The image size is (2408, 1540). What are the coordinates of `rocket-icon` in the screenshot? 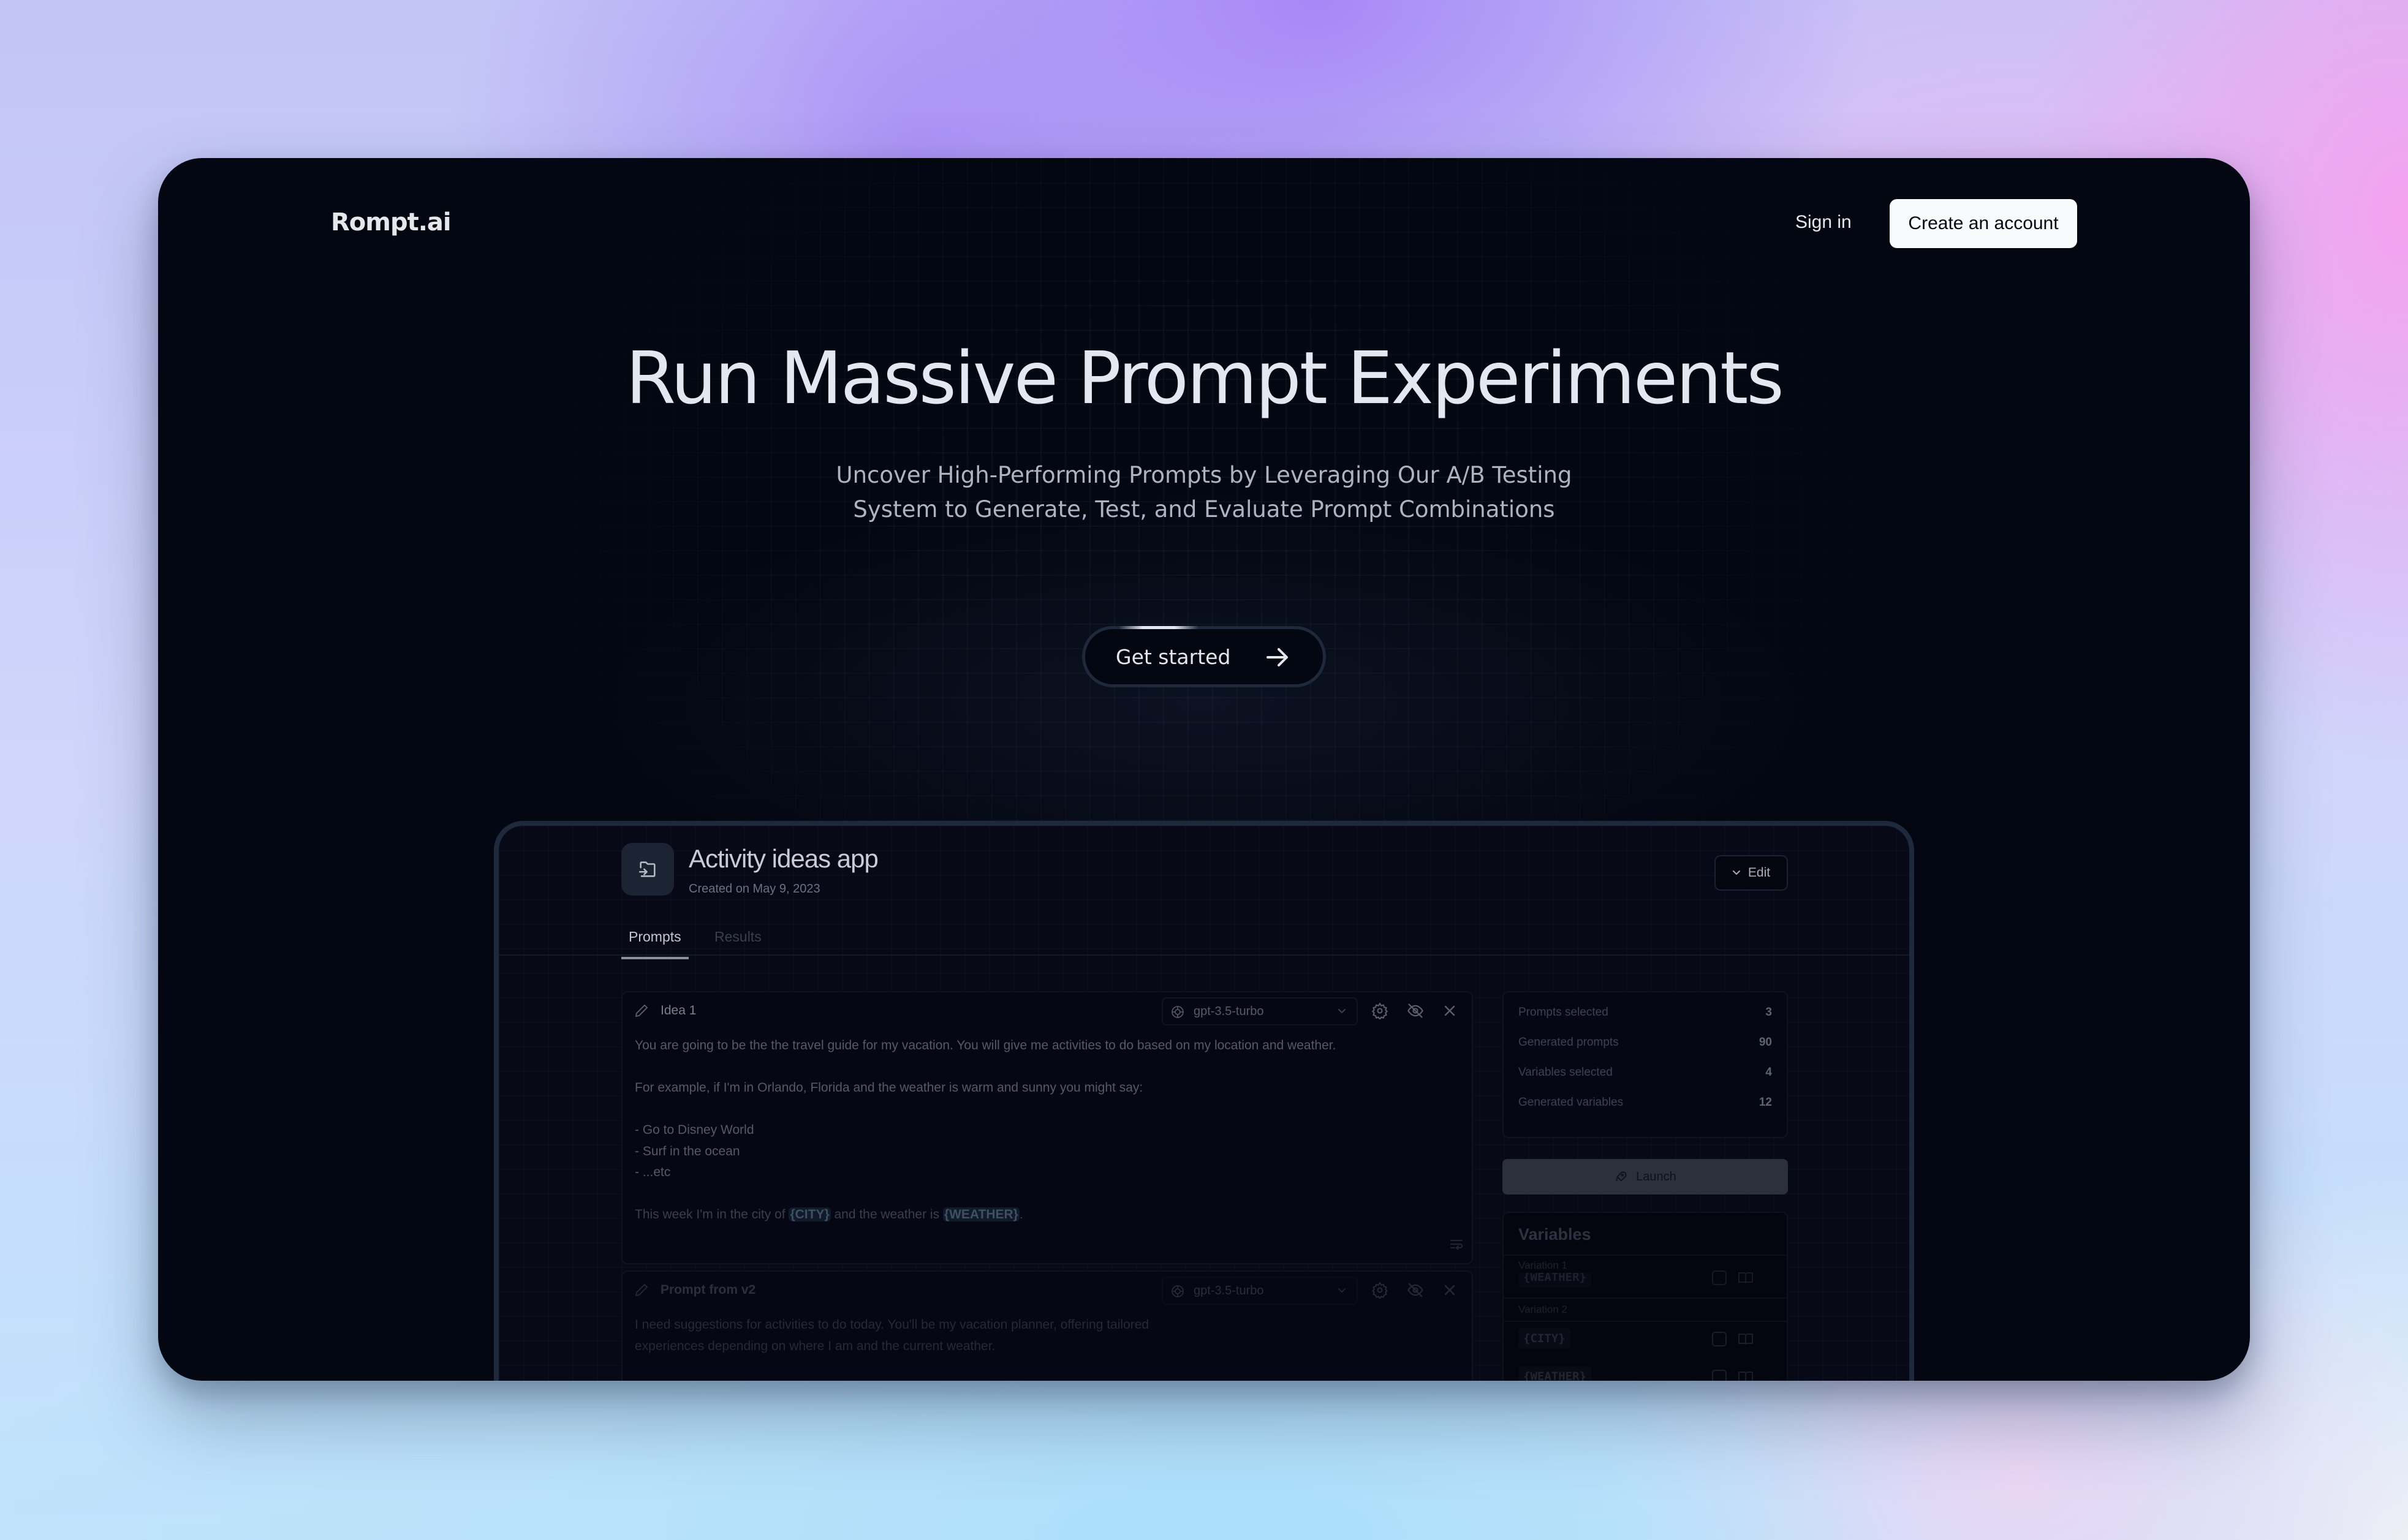 It's located at (1621, 1176).